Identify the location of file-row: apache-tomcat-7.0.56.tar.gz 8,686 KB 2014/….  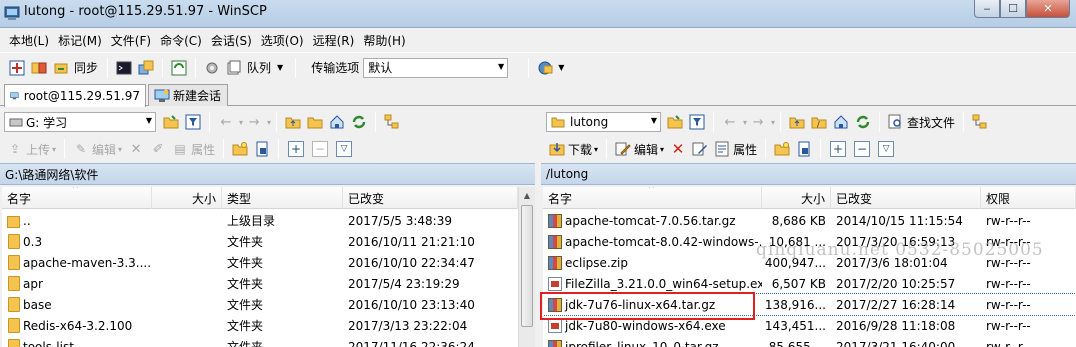
(809, 220).